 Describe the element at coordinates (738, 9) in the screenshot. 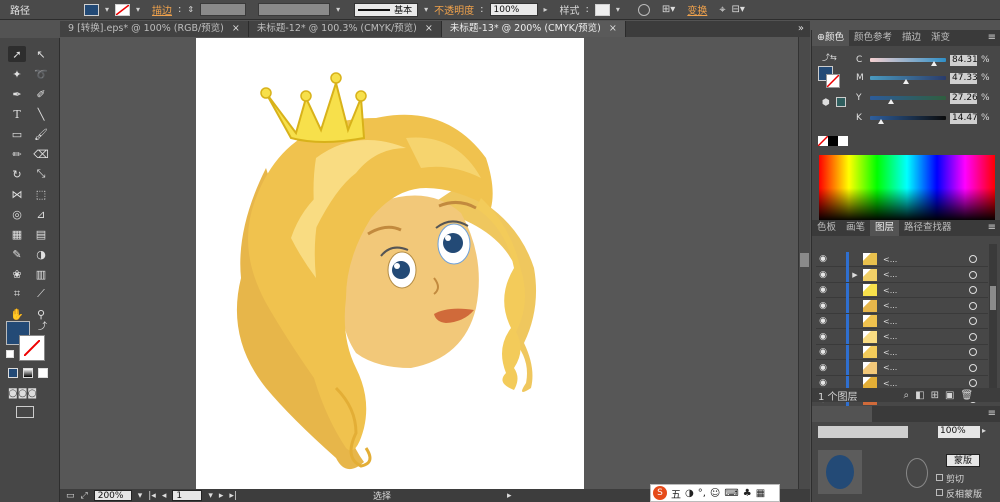

I see `more-options-icon: ⊟▾` at that location.